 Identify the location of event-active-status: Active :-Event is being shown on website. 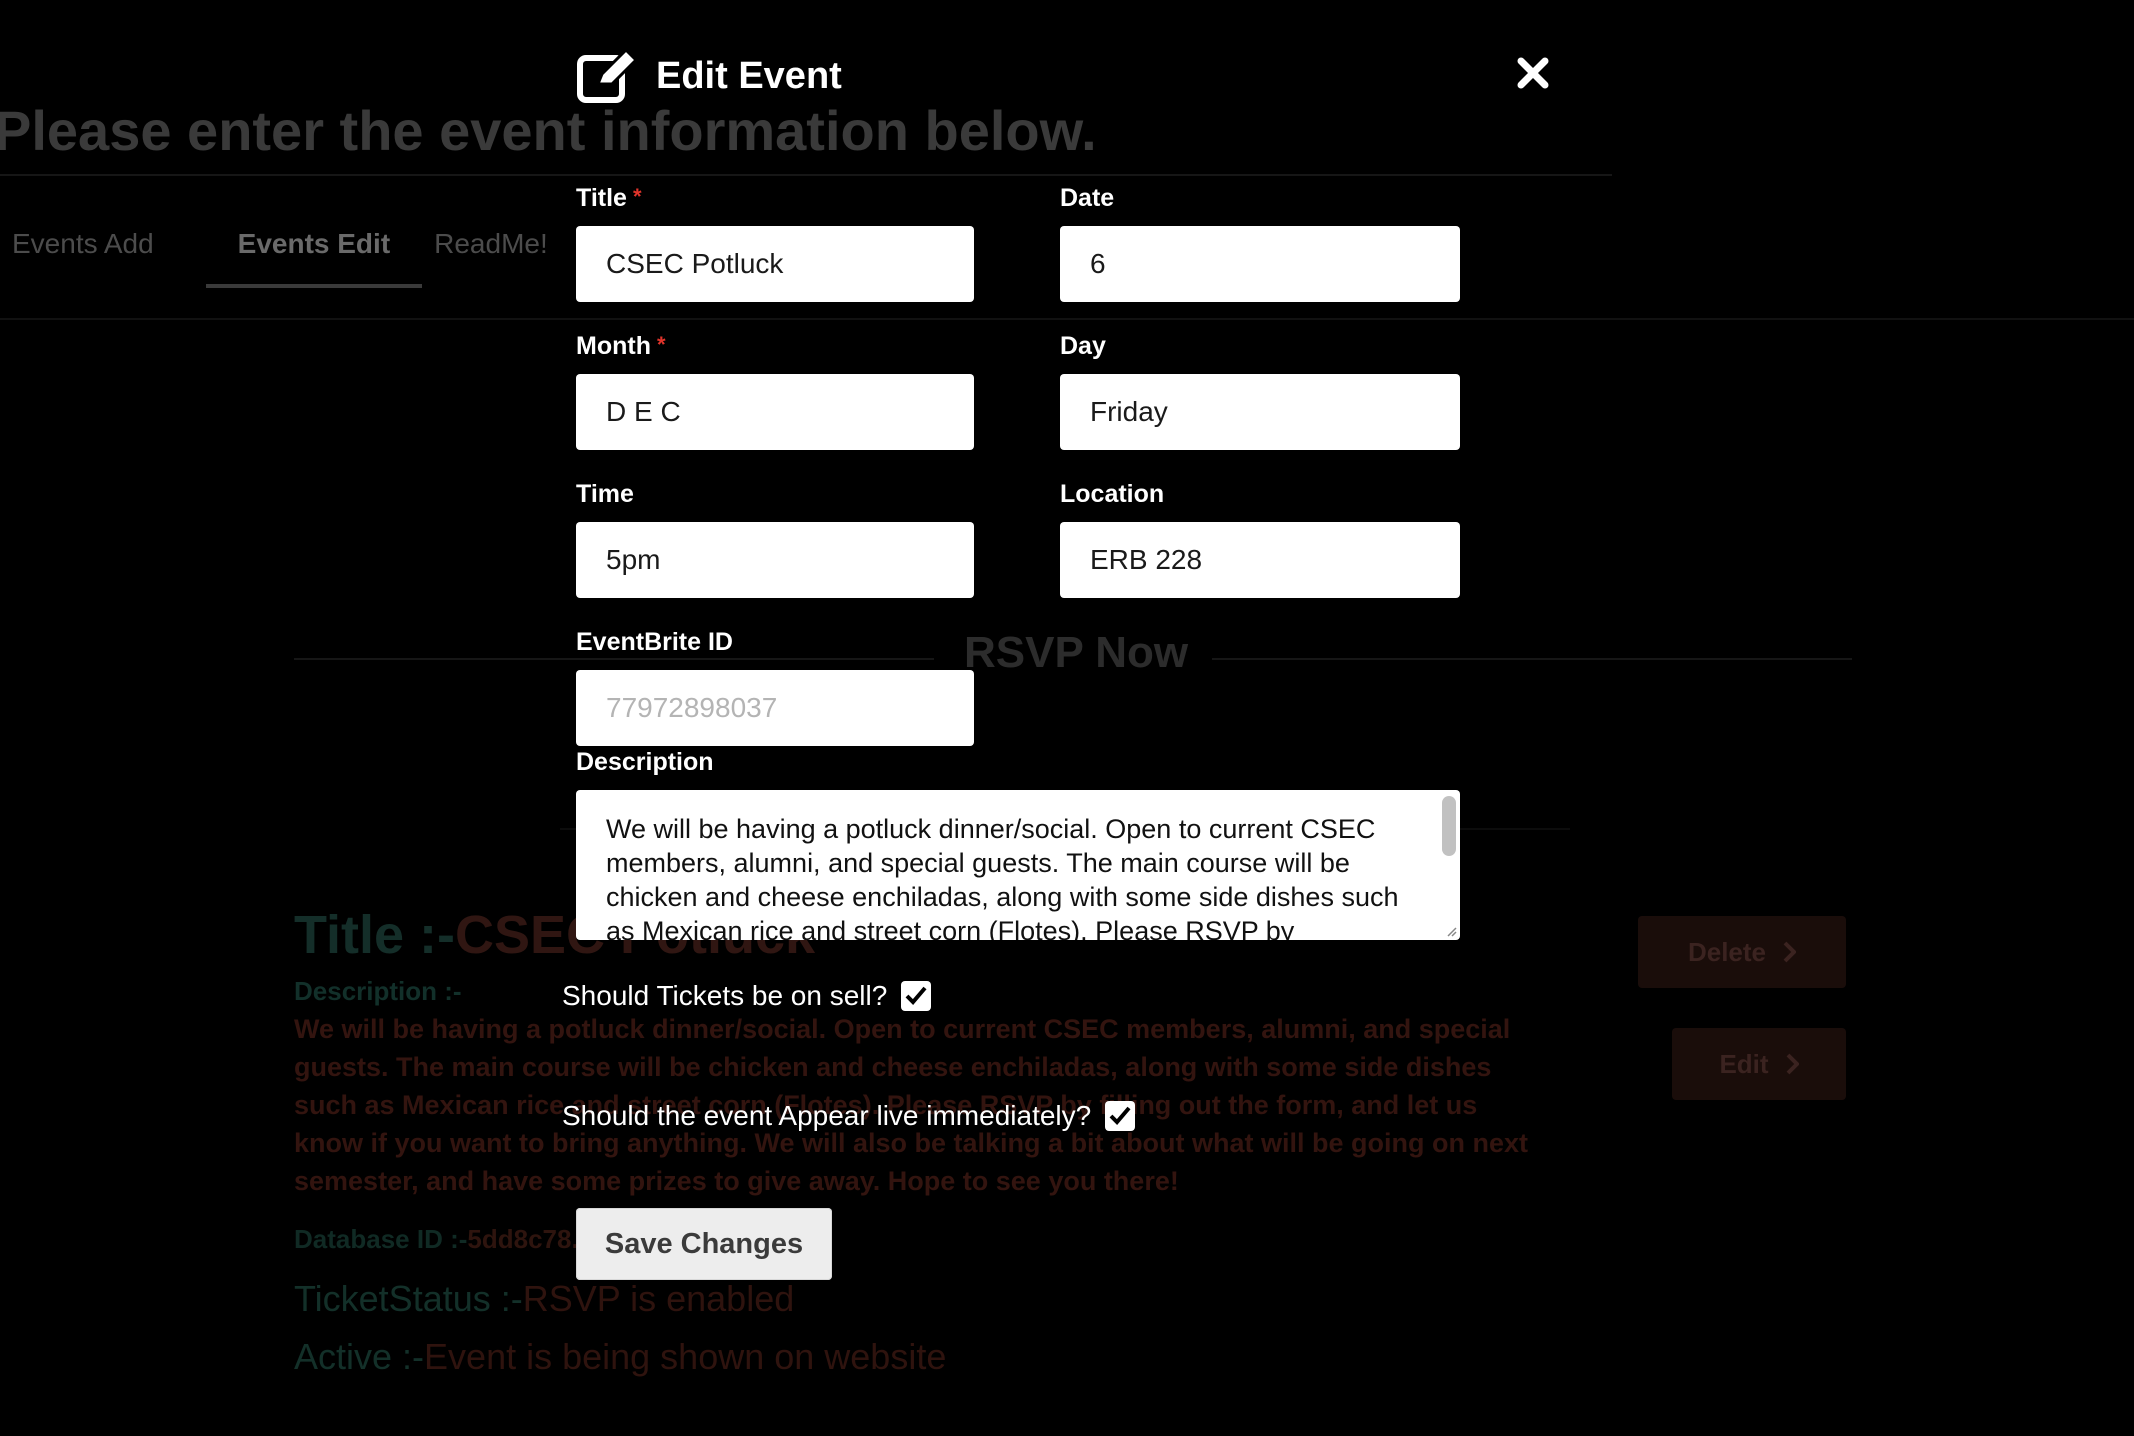
(620, 1357).